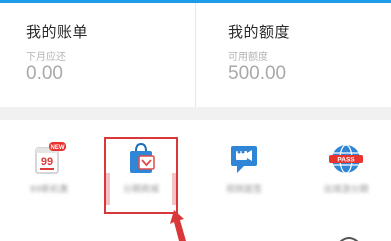 Image resolution: width=391 pixels, height=241 pixels. Describe the element at coordinates (244, 190) in the screenshot. I see `service-label: 视频面签` at that location.